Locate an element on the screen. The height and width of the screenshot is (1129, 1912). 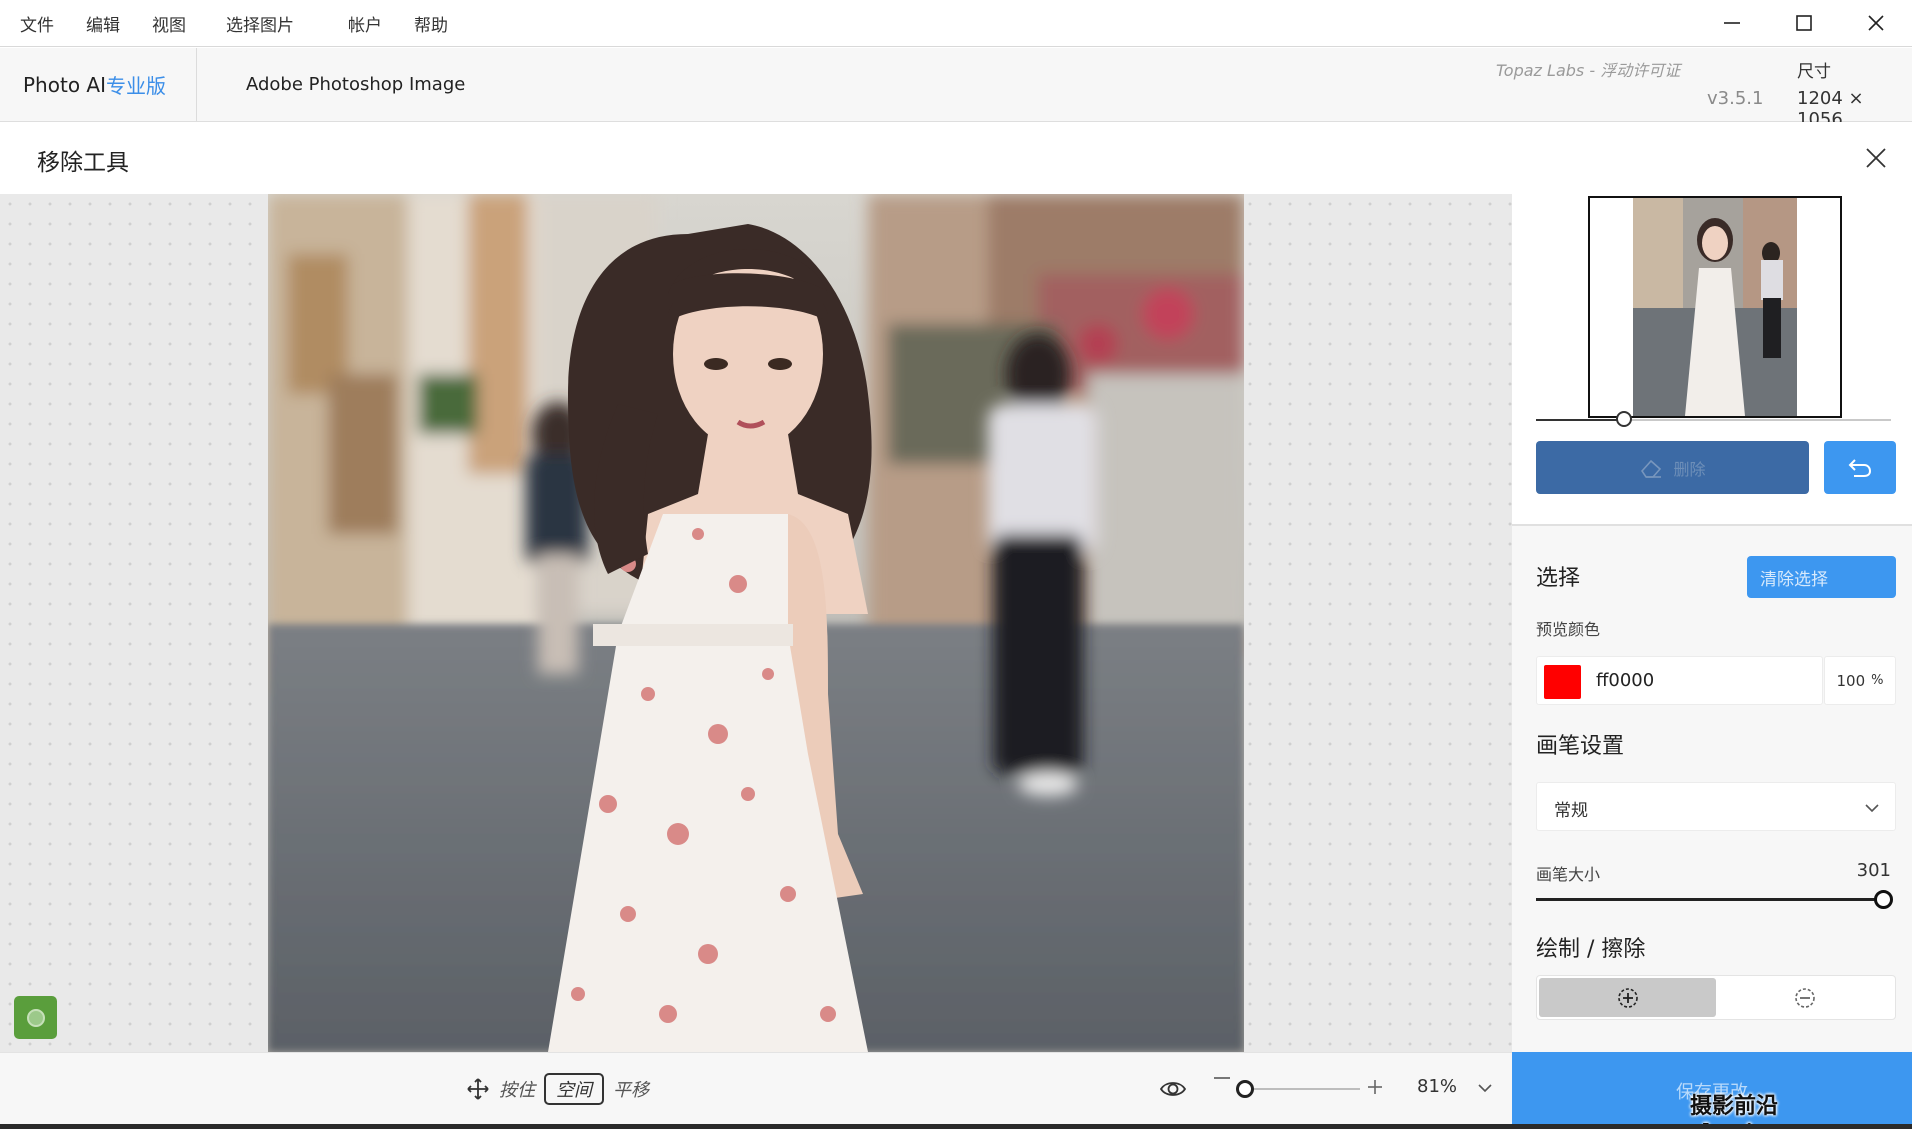
preview-opacity-field: 100 % is located at coordinates (1860, 680).